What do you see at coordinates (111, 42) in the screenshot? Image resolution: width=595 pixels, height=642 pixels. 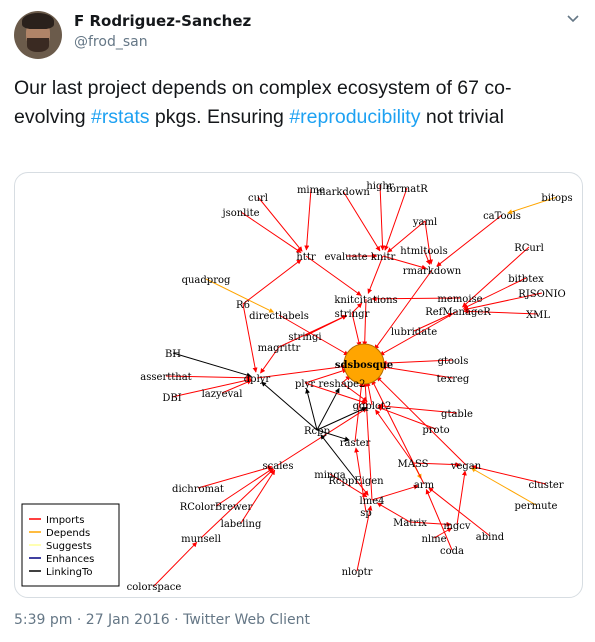 I see `author-handle: @frod_san` at bounding box center [111, 42].